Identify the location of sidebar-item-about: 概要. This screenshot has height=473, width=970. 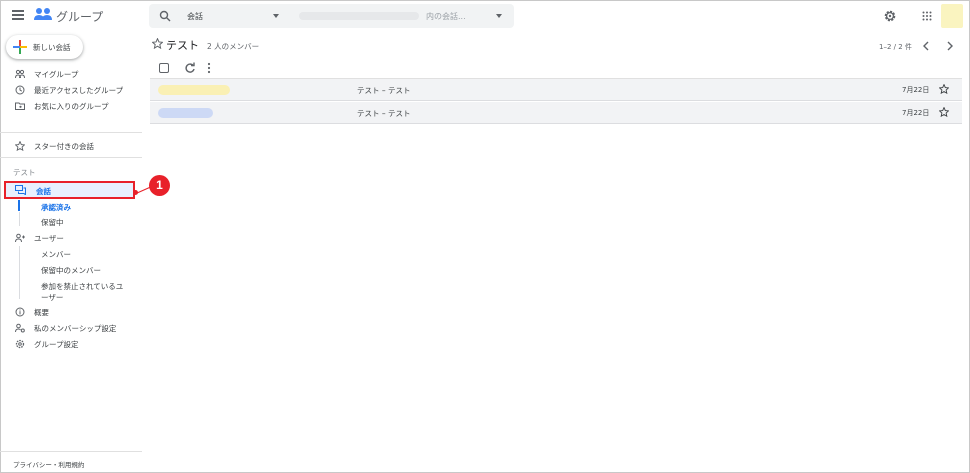
(71, 312).